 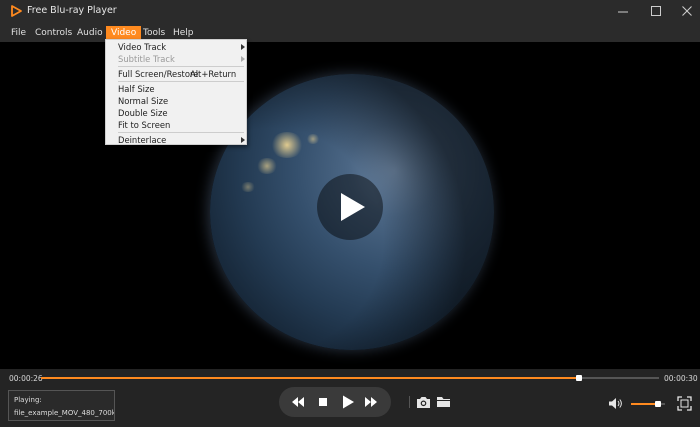 I want to click on maximize-icon, so click(x=656, y=11).